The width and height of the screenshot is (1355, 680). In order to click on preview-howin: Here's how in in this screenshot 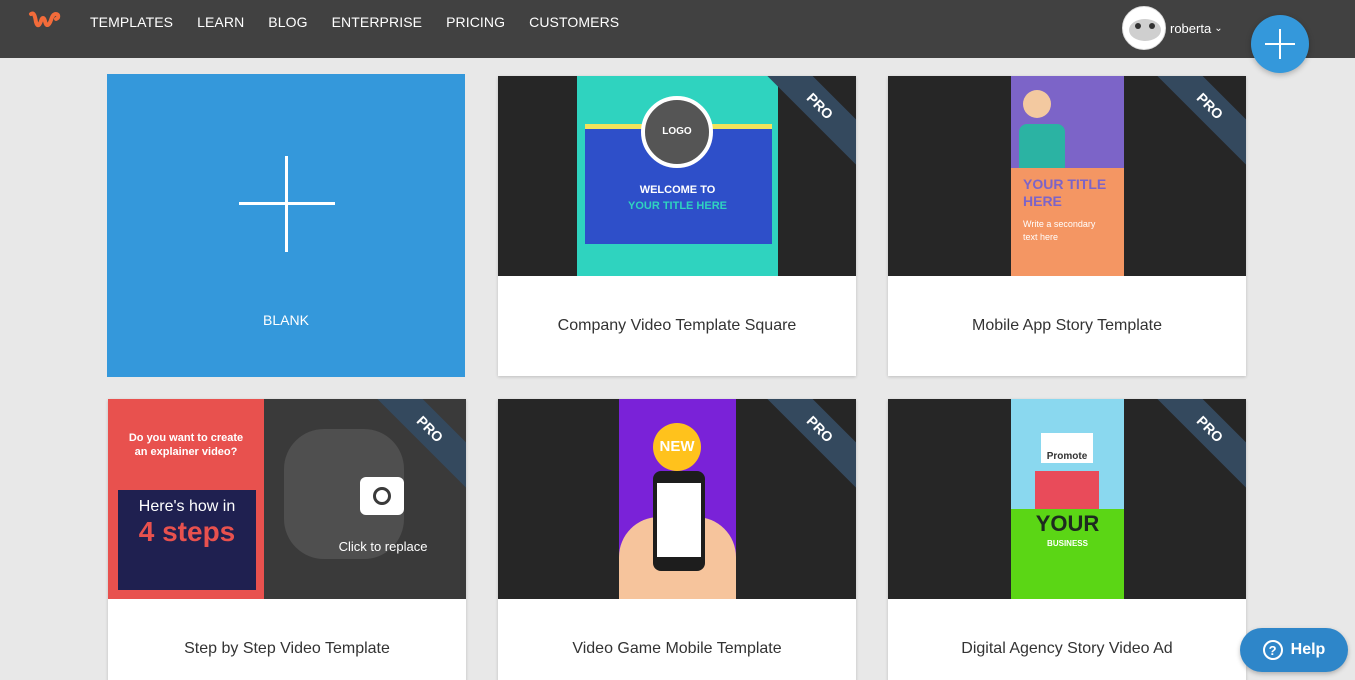, I will do `click(187, 506)`.